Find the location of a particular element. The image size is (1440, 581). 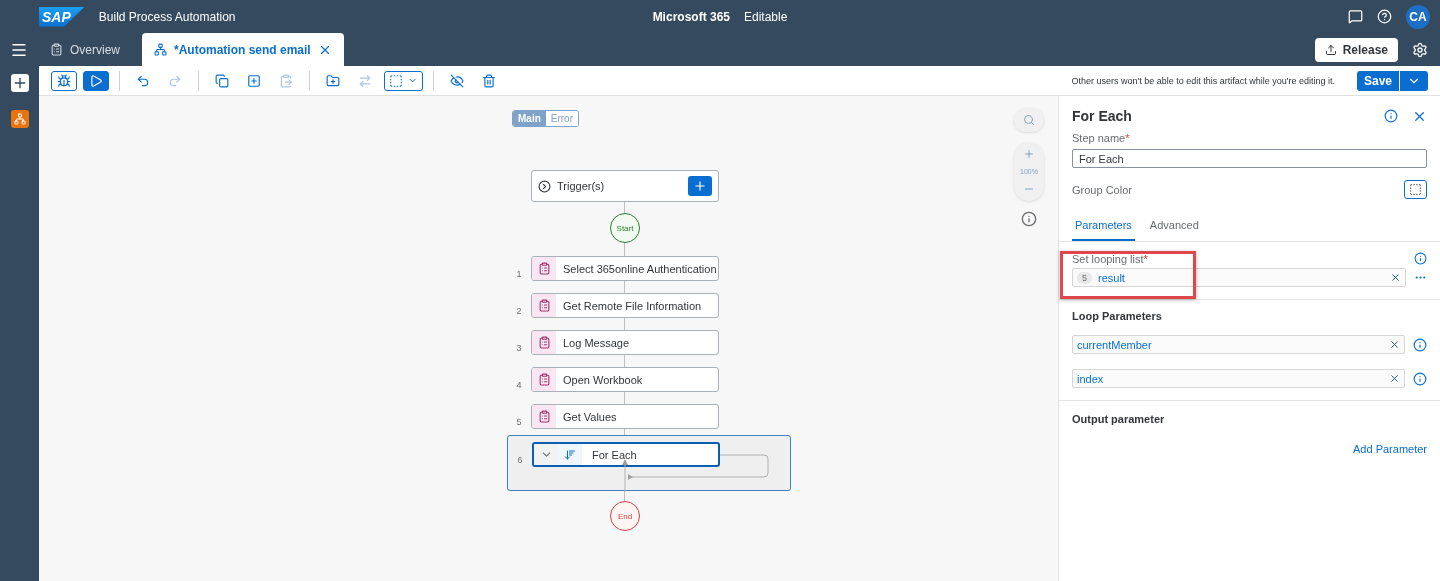

step-node: Get Remote File Information is located at coordinates (625, 305).